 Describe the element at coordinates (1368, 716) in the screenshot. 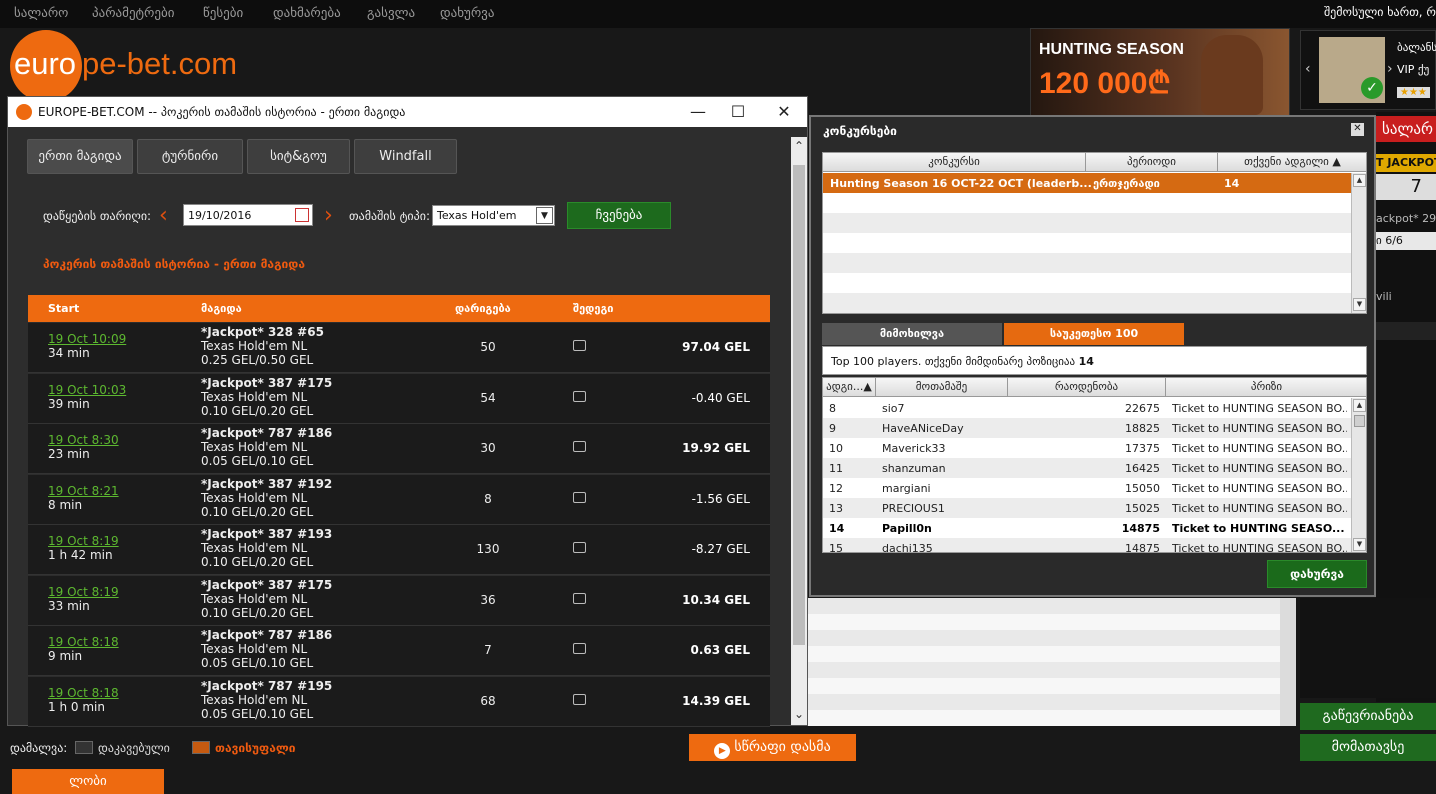

I see `join-button: გაწევრიანება` at that location.